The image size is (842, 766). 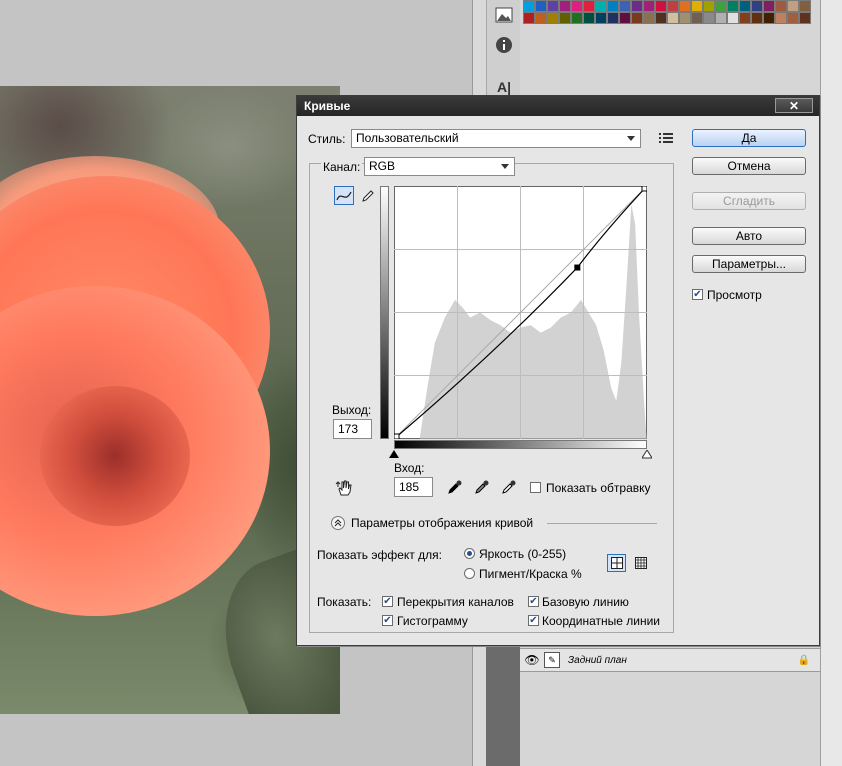 I want to click on input-field: 185, so click(x=413, y=487).